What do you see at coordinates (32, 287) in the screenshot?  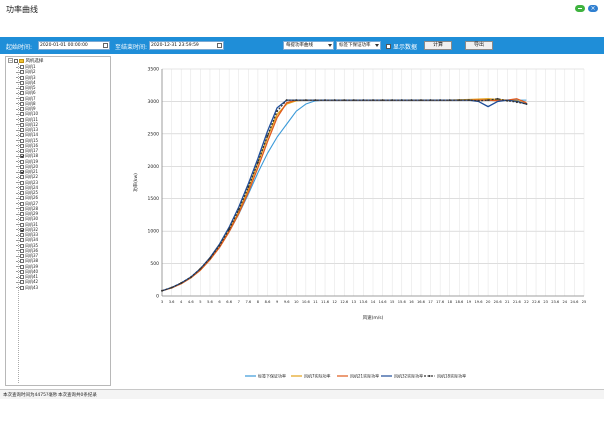 I see `turbine-label: 风机43` at bounding box center [32, 287].